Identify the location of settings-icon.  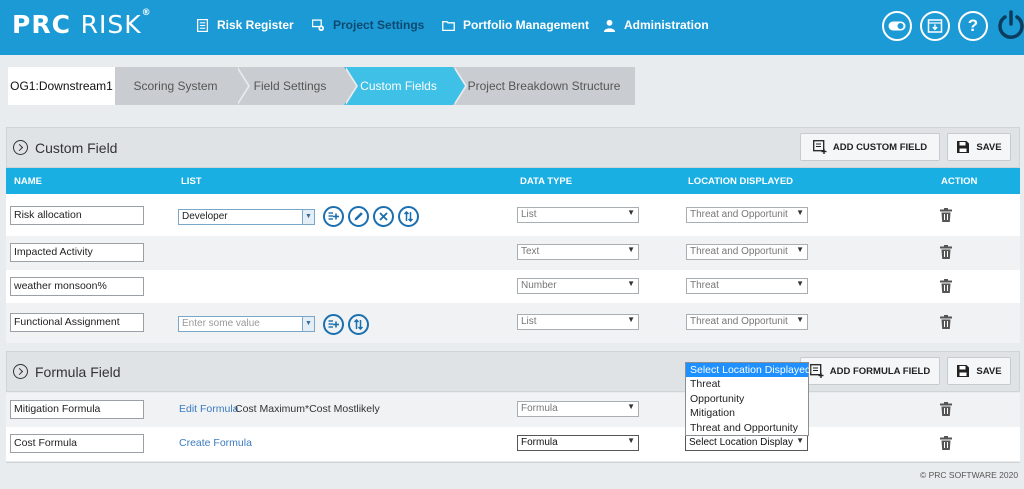
(318, 24).